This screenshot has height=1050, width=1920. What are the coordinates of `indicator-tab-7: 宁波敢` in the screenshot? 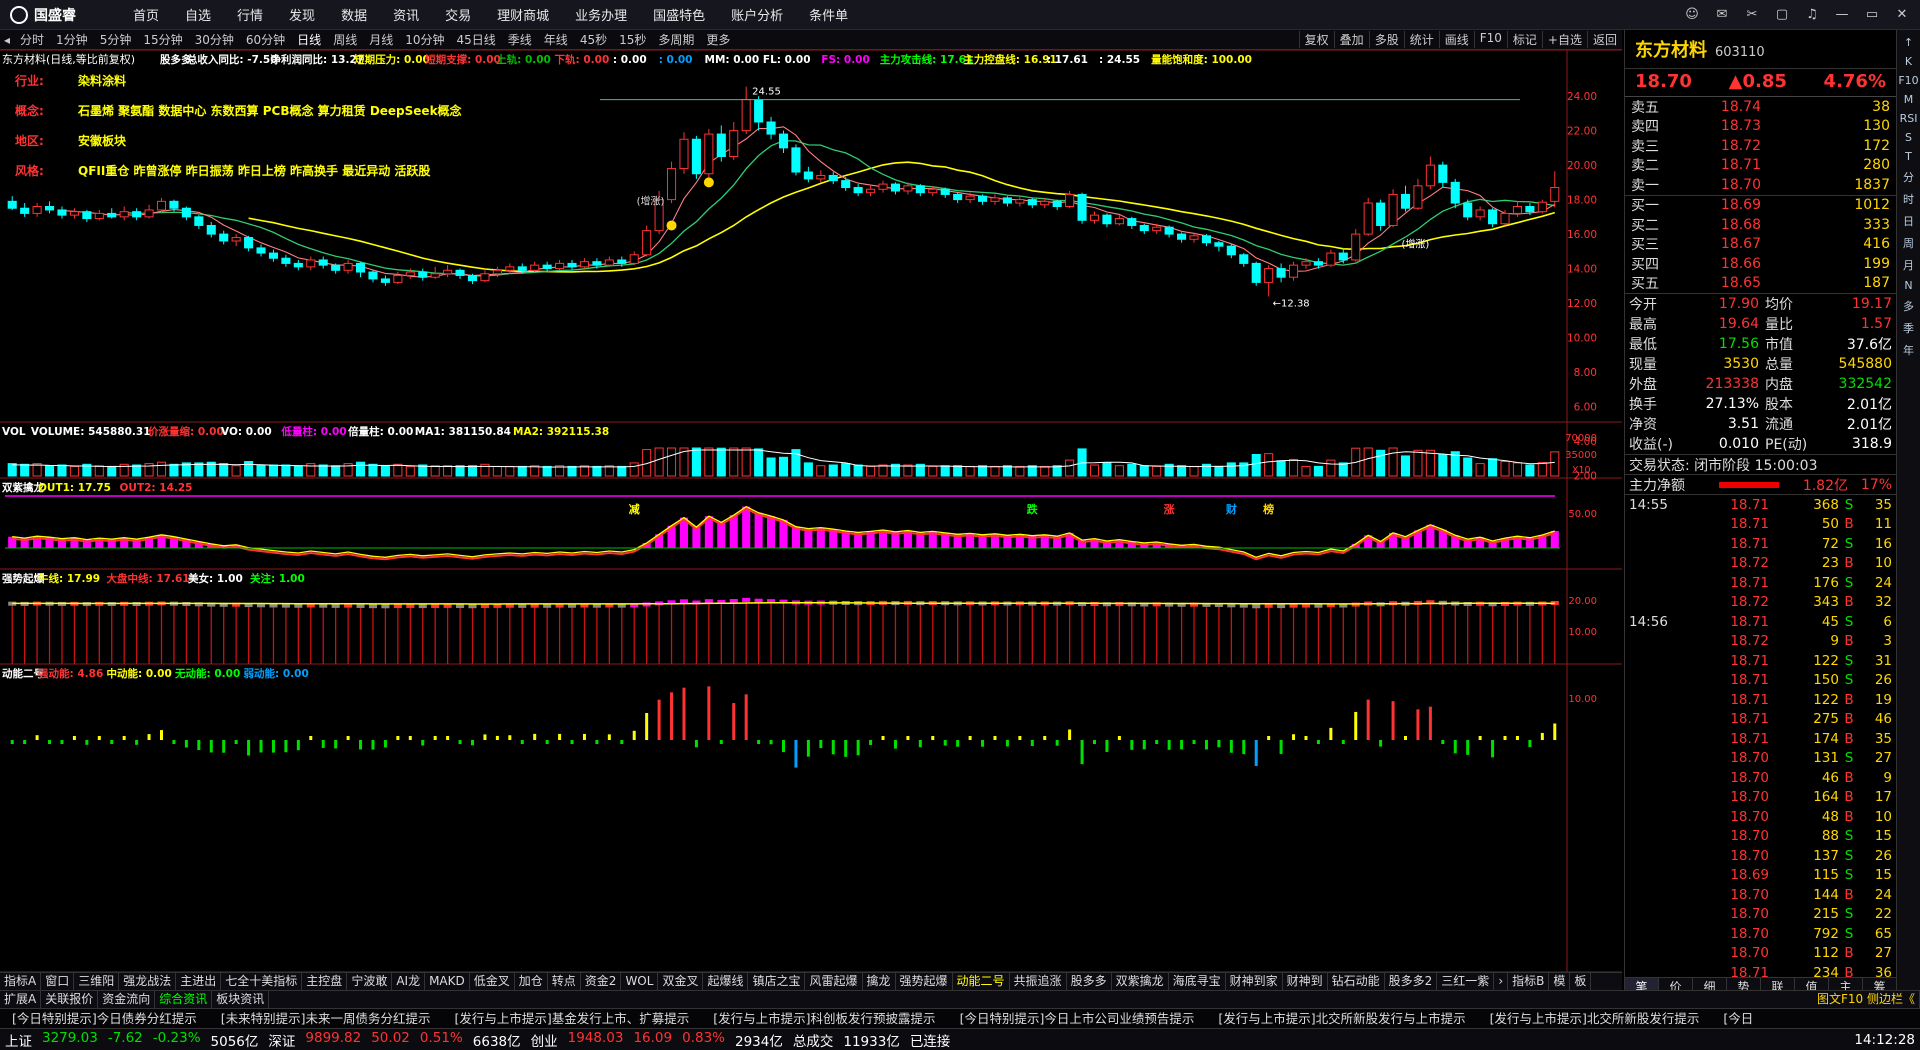 It's located at (370, 981).